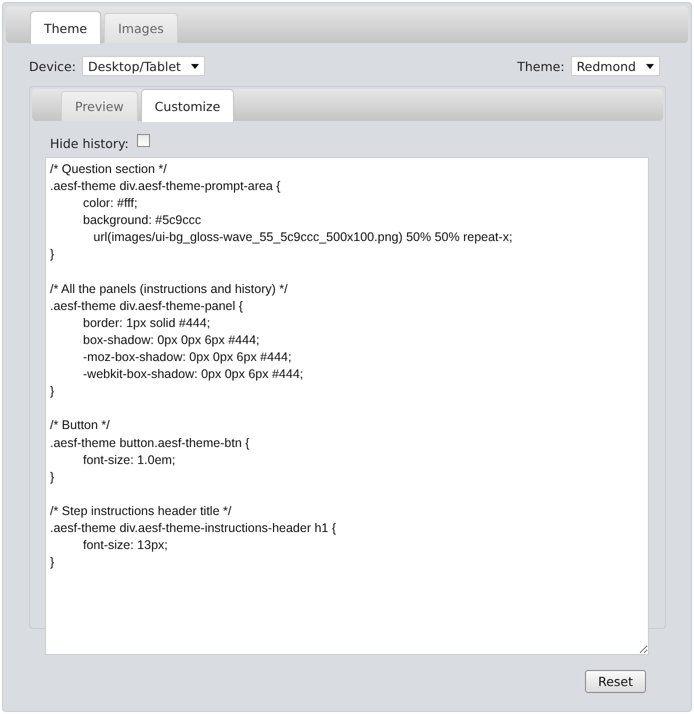 The height and width of the screenshot is (714, 694). I want to click on tab: Customize, so click(187, 105).